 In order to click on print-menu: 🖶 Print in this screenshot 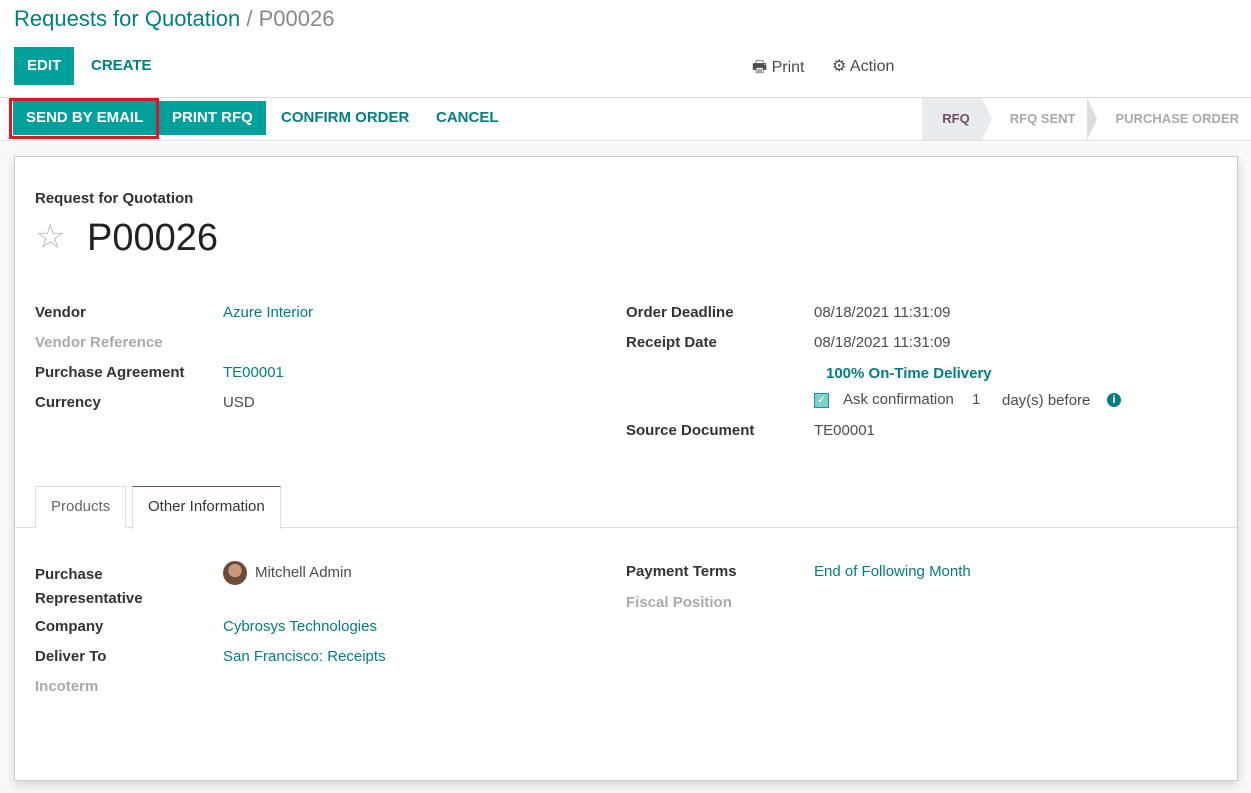, I will do `click(778, 69)`.